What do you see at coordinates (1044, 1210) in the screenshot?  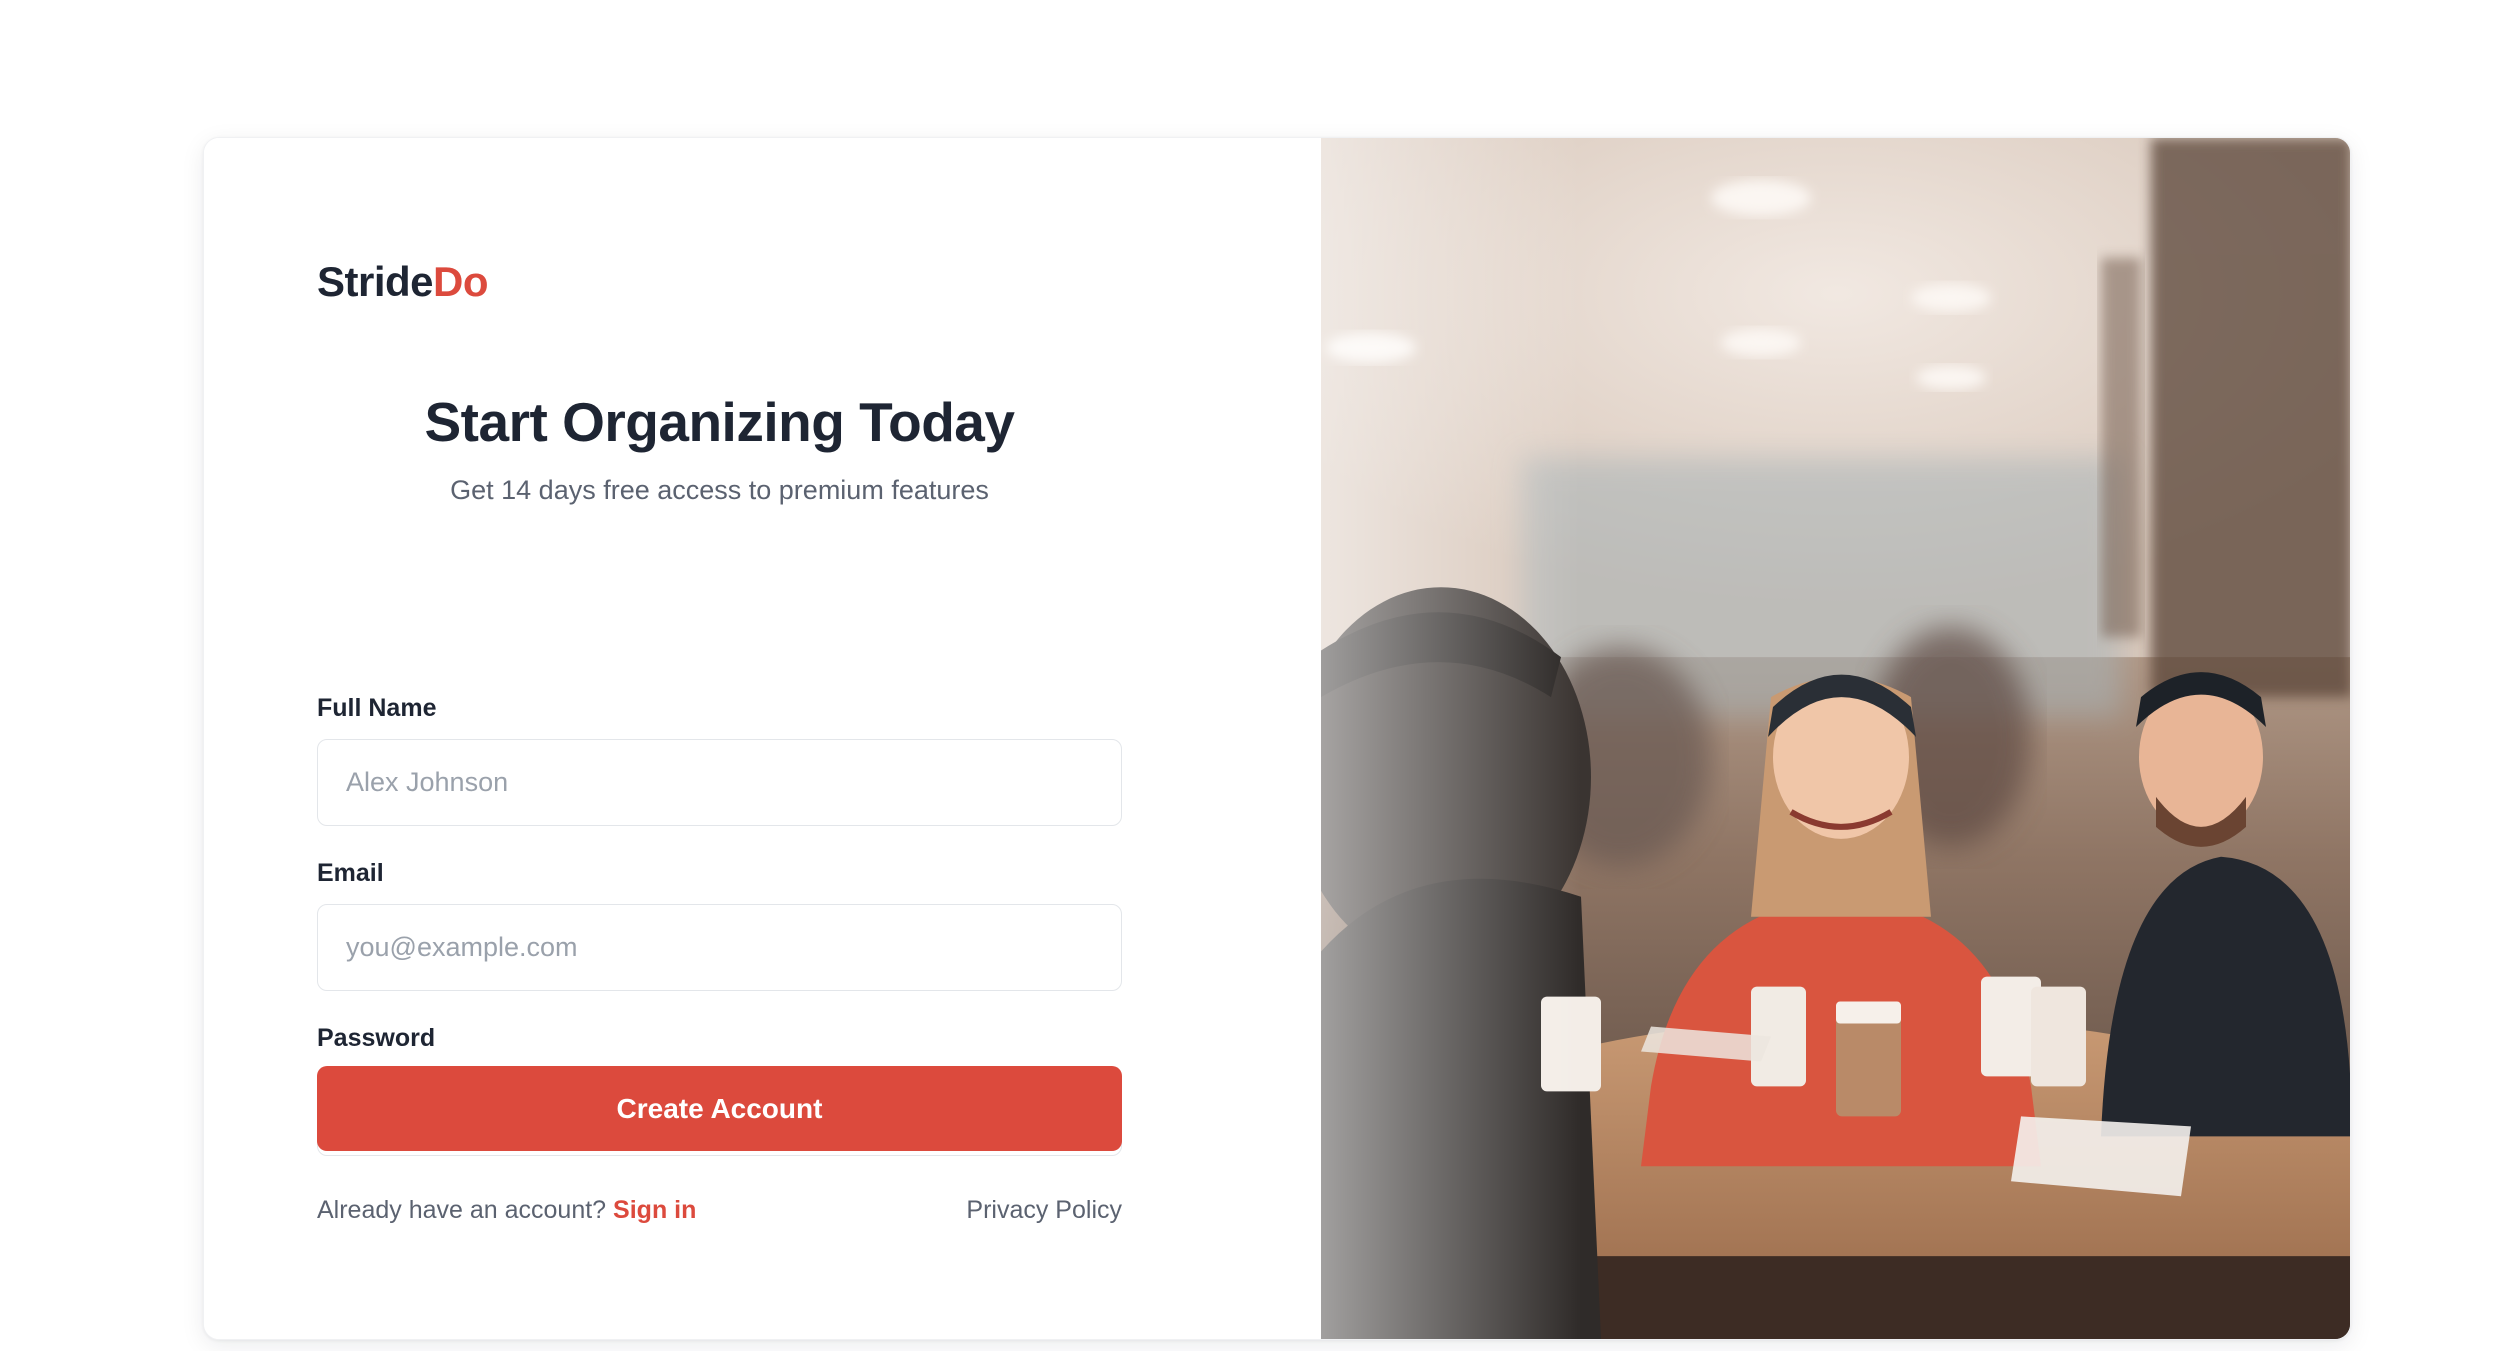 I see `privacy-policy-link: Privacy Policy` at bounding box center [1044, 1210].